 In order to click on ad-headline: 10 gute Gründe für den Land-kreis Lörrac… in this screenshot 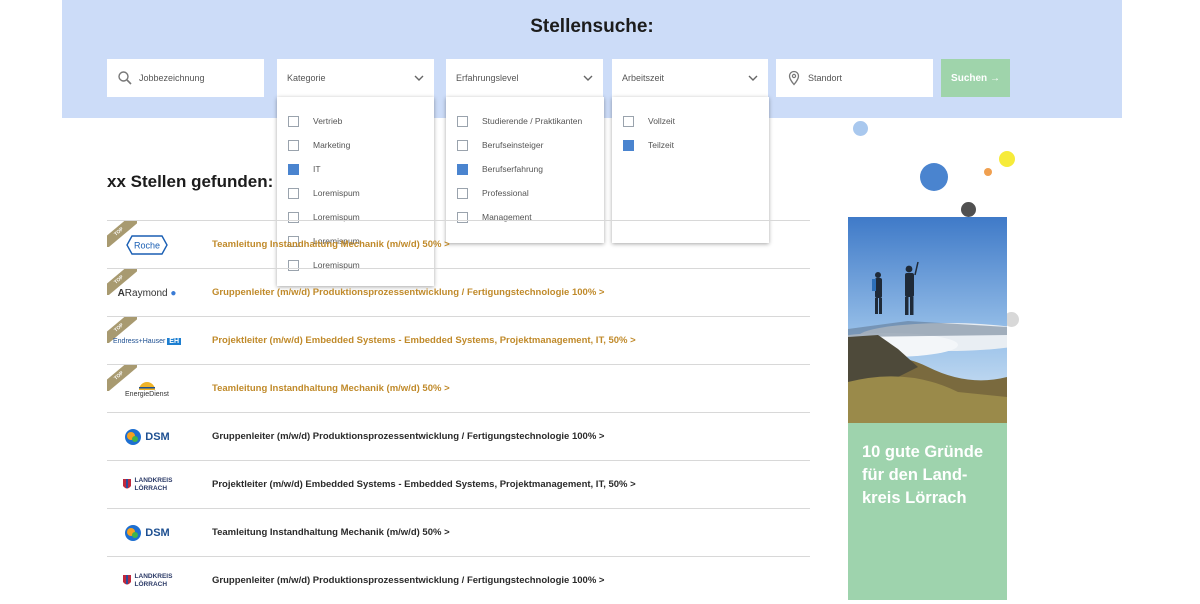, I will do `click(927, 511)`.